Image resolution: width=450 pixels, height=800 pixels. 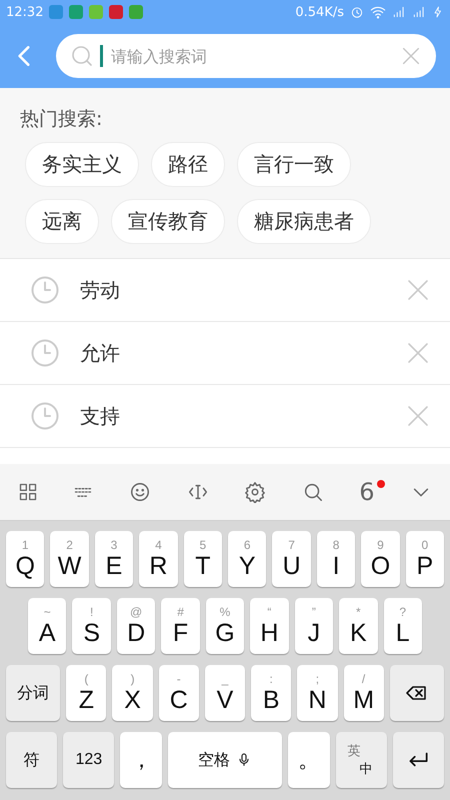 What do you see at coordinates (82, 164) in the screenshot?
I see `search-tag: 务实主义` at bounding box center [82, 164].